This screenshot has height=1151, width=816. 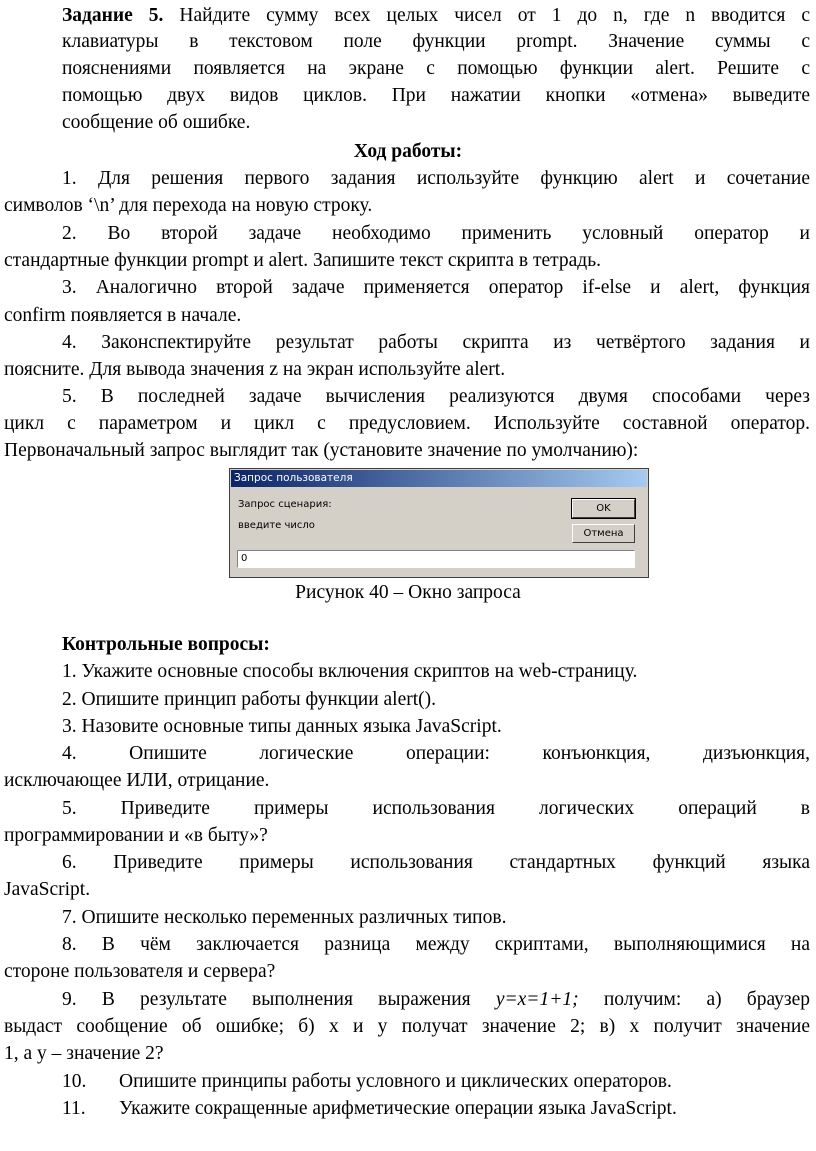 What do you see at coordinates (439, 478) in the screenshot?
I see `dialog-title-bar: Запрос пользователя` at bounding box center [439, 478].